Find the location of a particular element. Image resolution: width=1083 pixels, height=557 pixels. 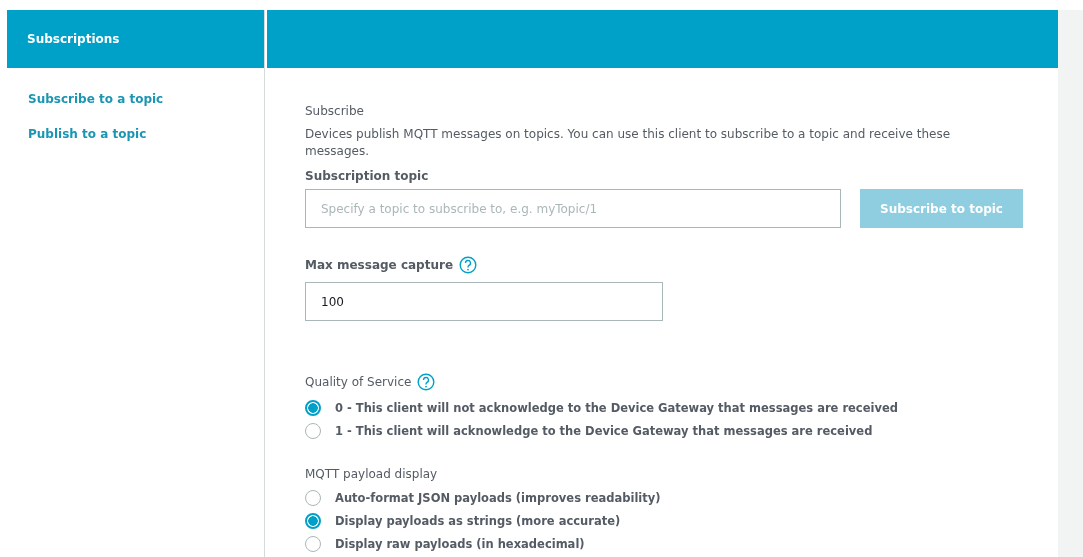

section-description: Devices publish MQTT messages on topics. You can use this client to subscribe to a topic and receive these messages. is located at coordinates (628, 143).